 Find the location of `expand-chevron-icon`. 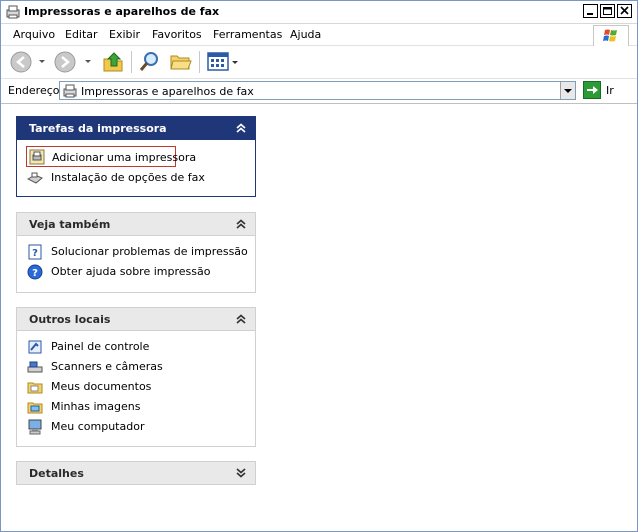

expand-chevron-icon is located at coordinates (241, 473).